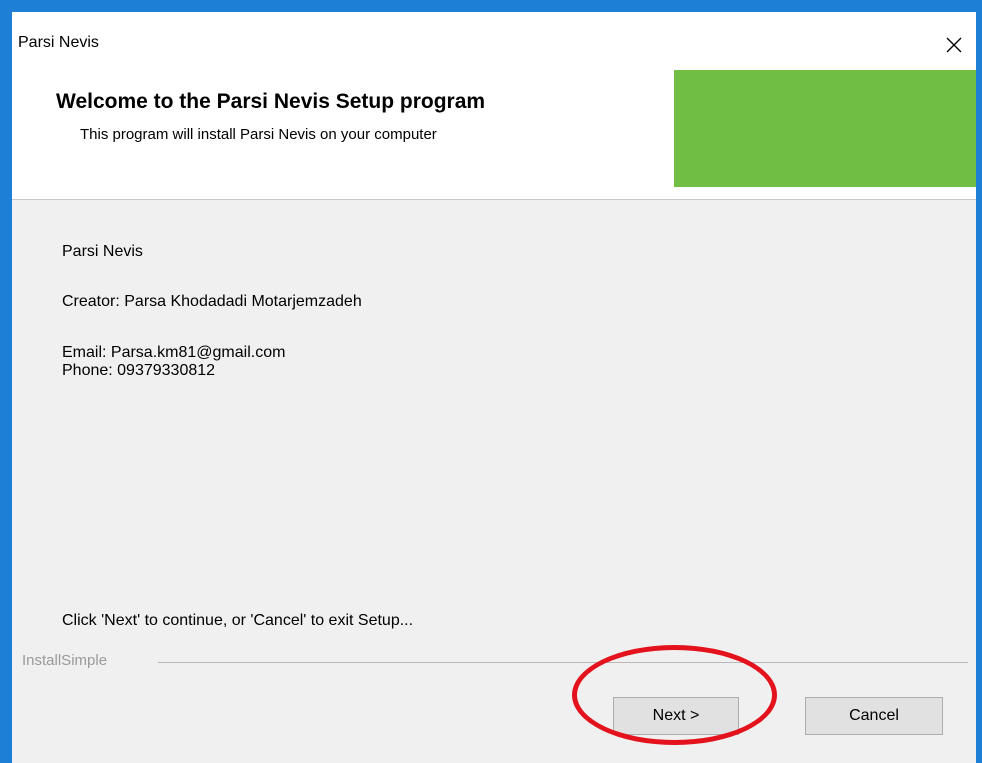 Image resolution: width=982 pixels, height=763 pixels. Describe the element at coordinates (58, 42) in the screenshot. I see `window-title: Parsi Nevis` at that location.